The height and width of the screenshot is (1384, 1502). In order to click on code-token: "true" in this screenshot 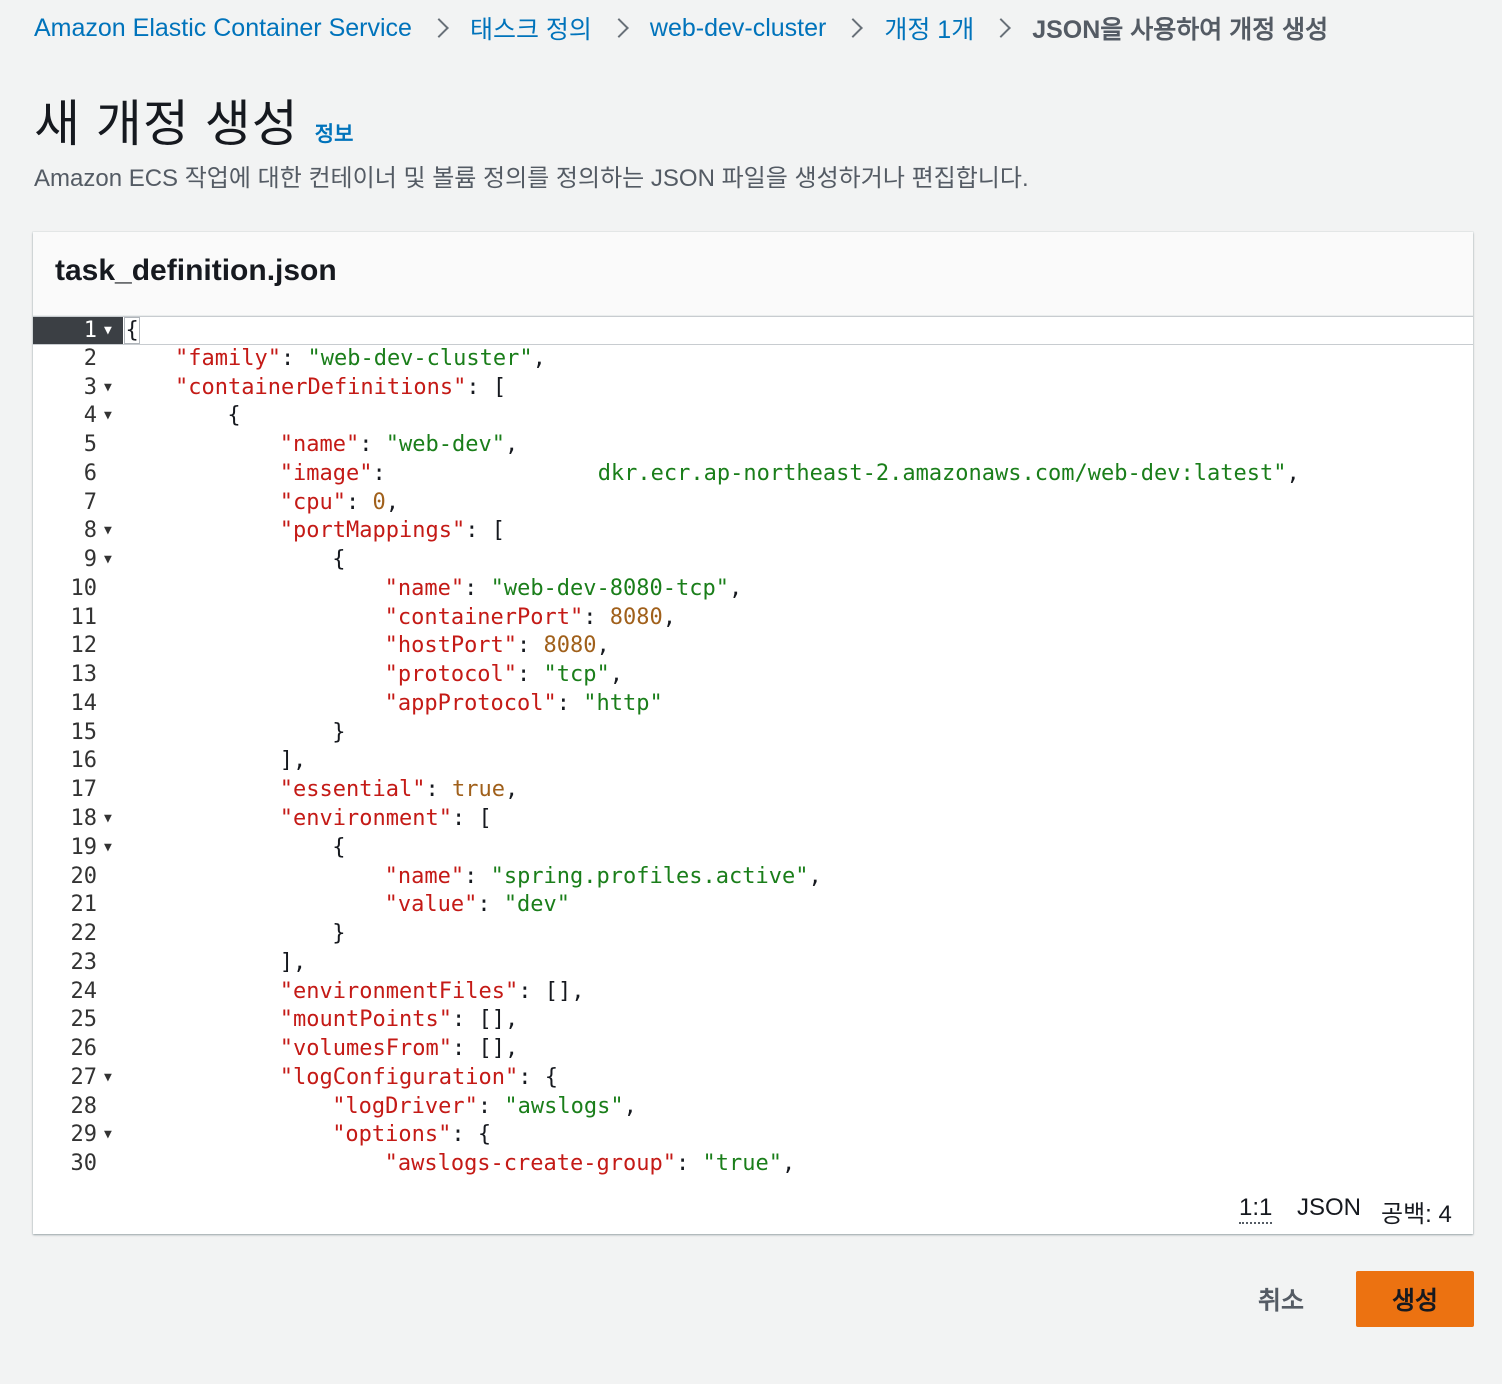, I will do `click(742, 1164)`.